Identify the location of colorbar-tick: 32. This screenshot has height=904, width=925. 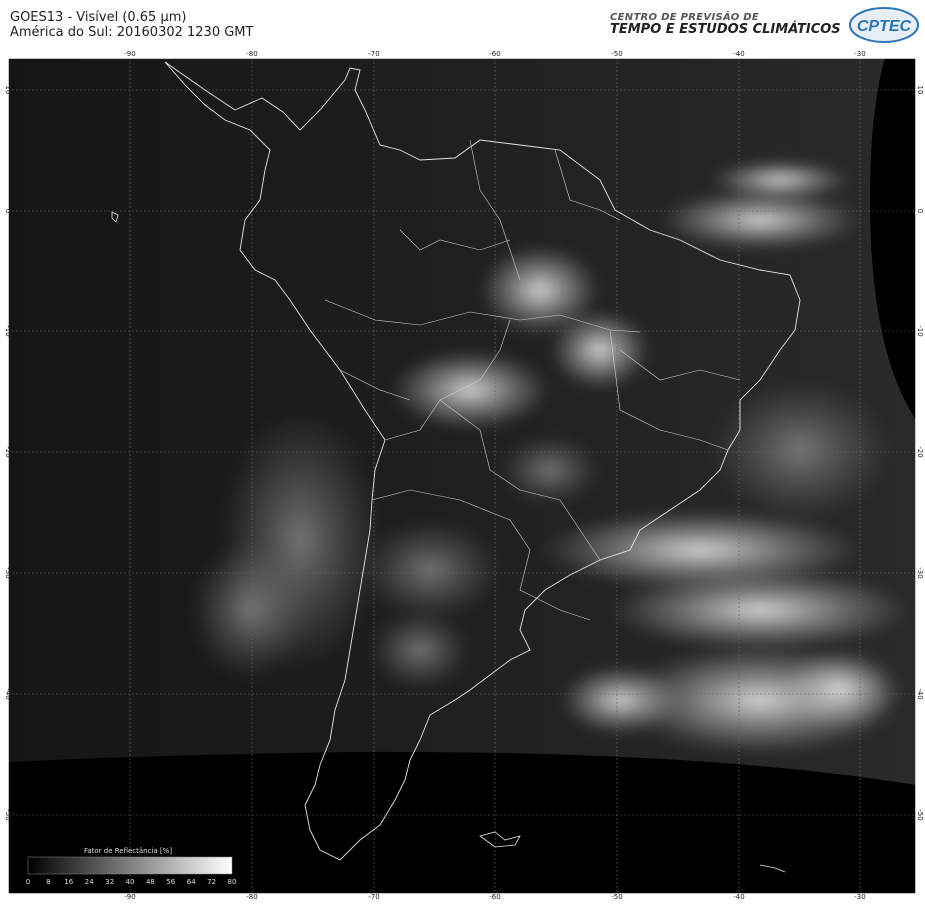
(109, 882).